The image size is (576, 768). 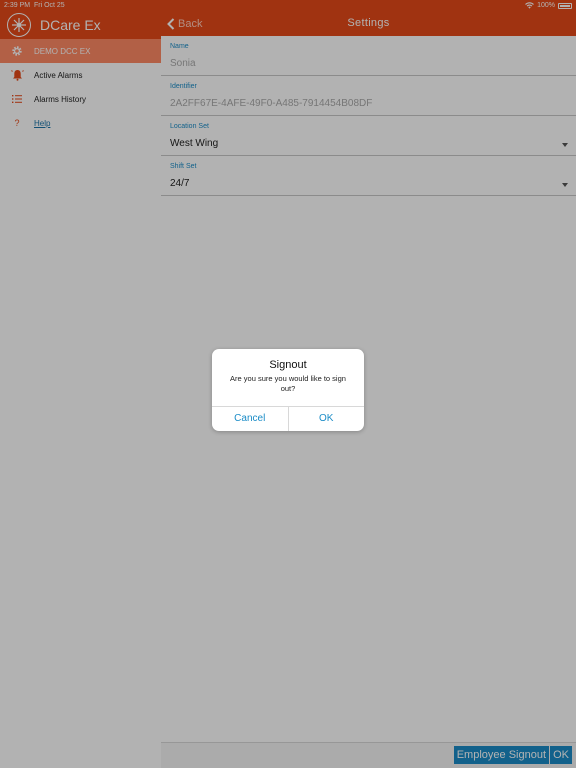 What do you see at coordinates (288, 365) in the screenshot?
I see `dialog-title: Signout` at bounding box center [288, 365].